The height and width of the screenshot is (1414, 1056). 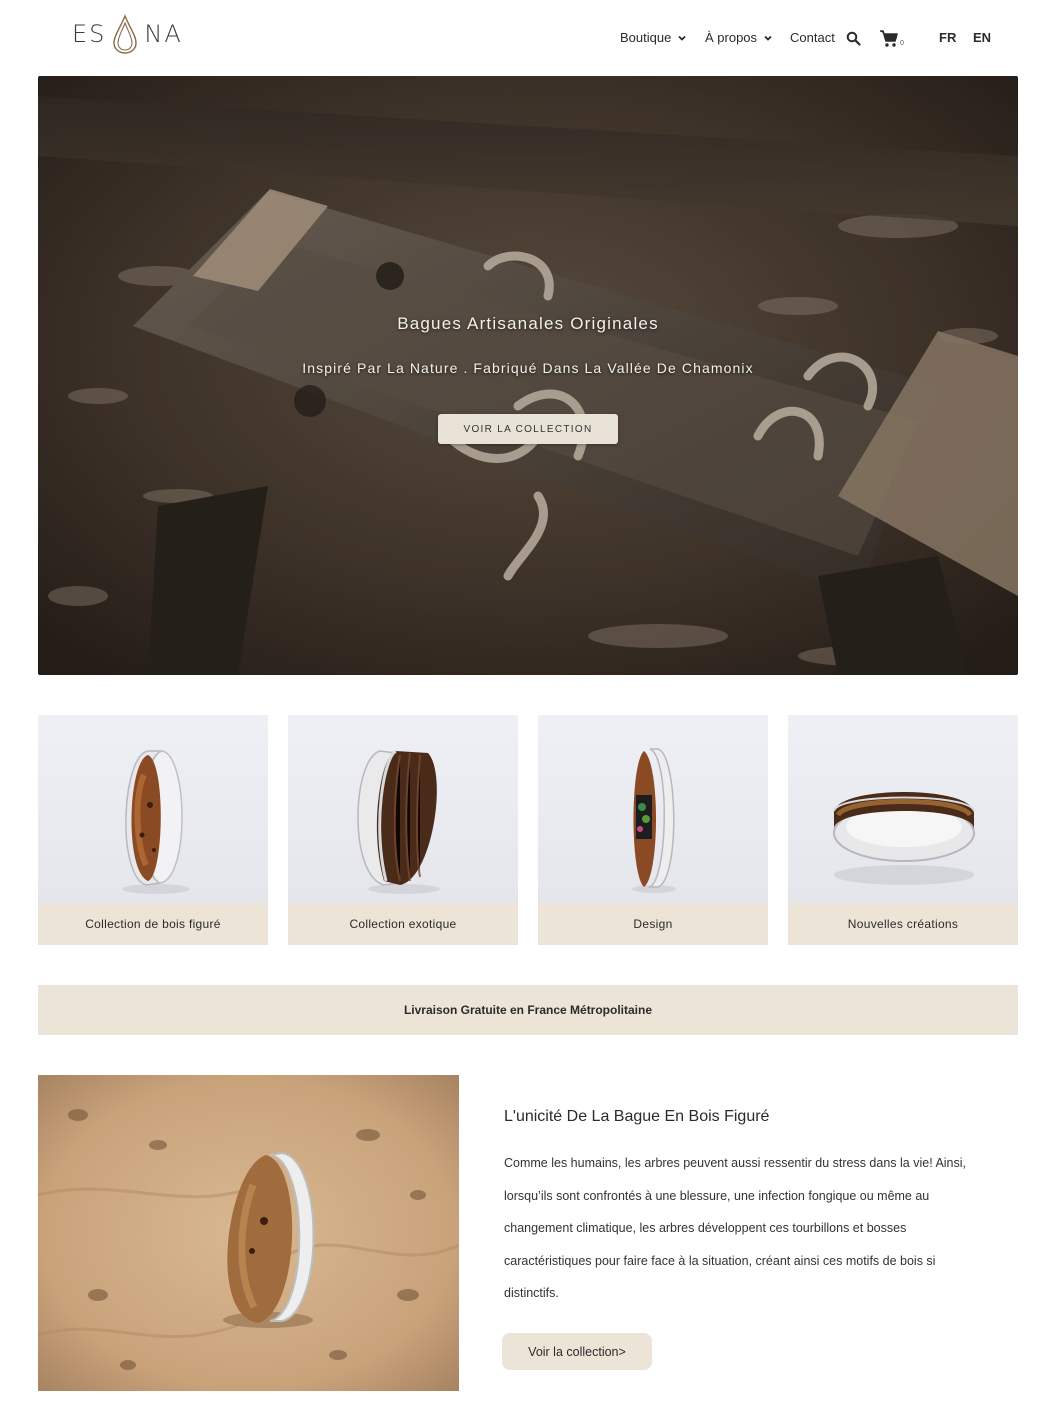 I want to click on ring-exotic-wood-image, so click(x=398, y=821).